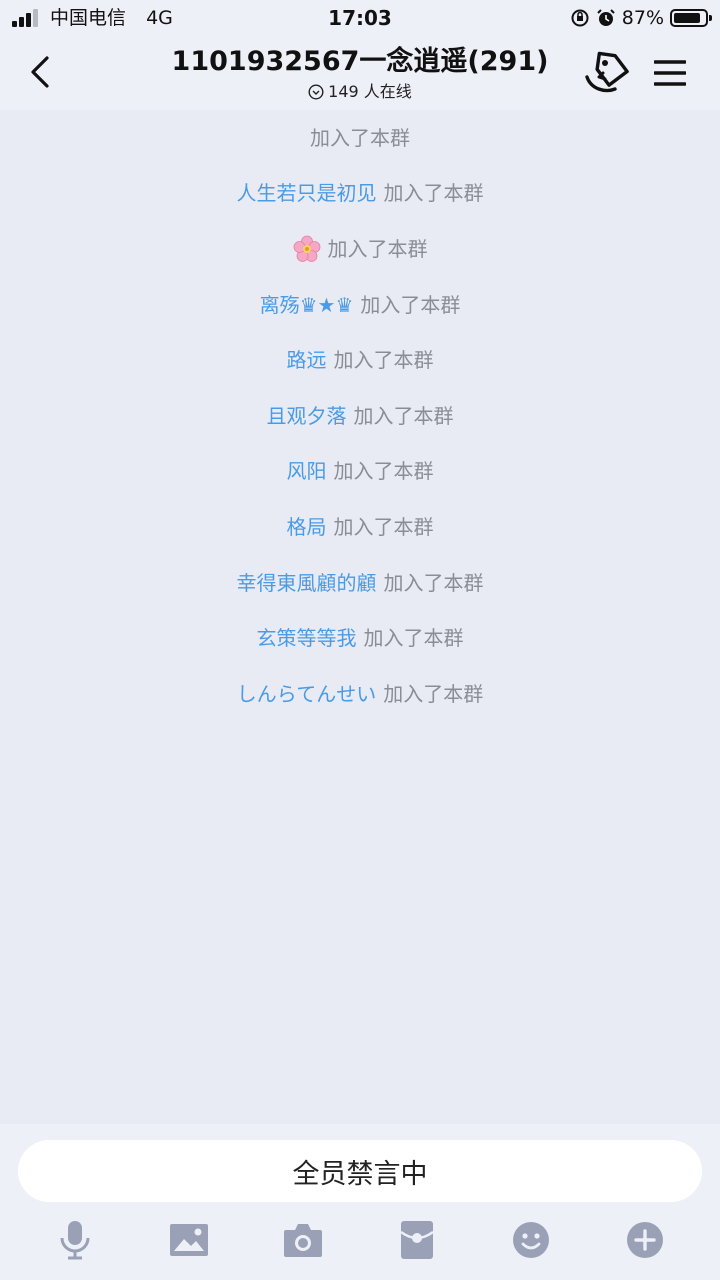 Image resolution: width=720 pixels, height=1280 pixels. I want to click on camera-icon, so click(303, 1240).